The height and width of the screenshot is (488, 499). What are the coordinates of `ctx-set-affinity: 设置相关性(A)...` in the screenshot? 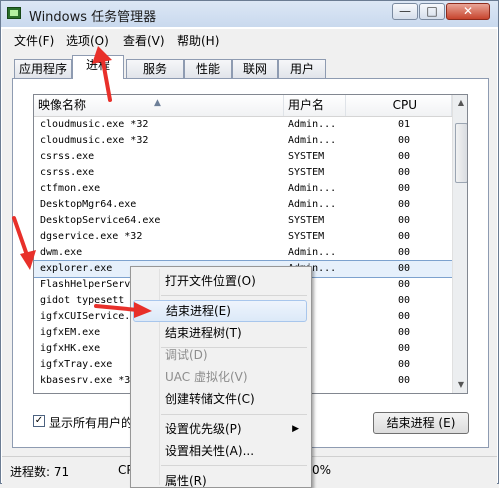 It's located at (220, 451).